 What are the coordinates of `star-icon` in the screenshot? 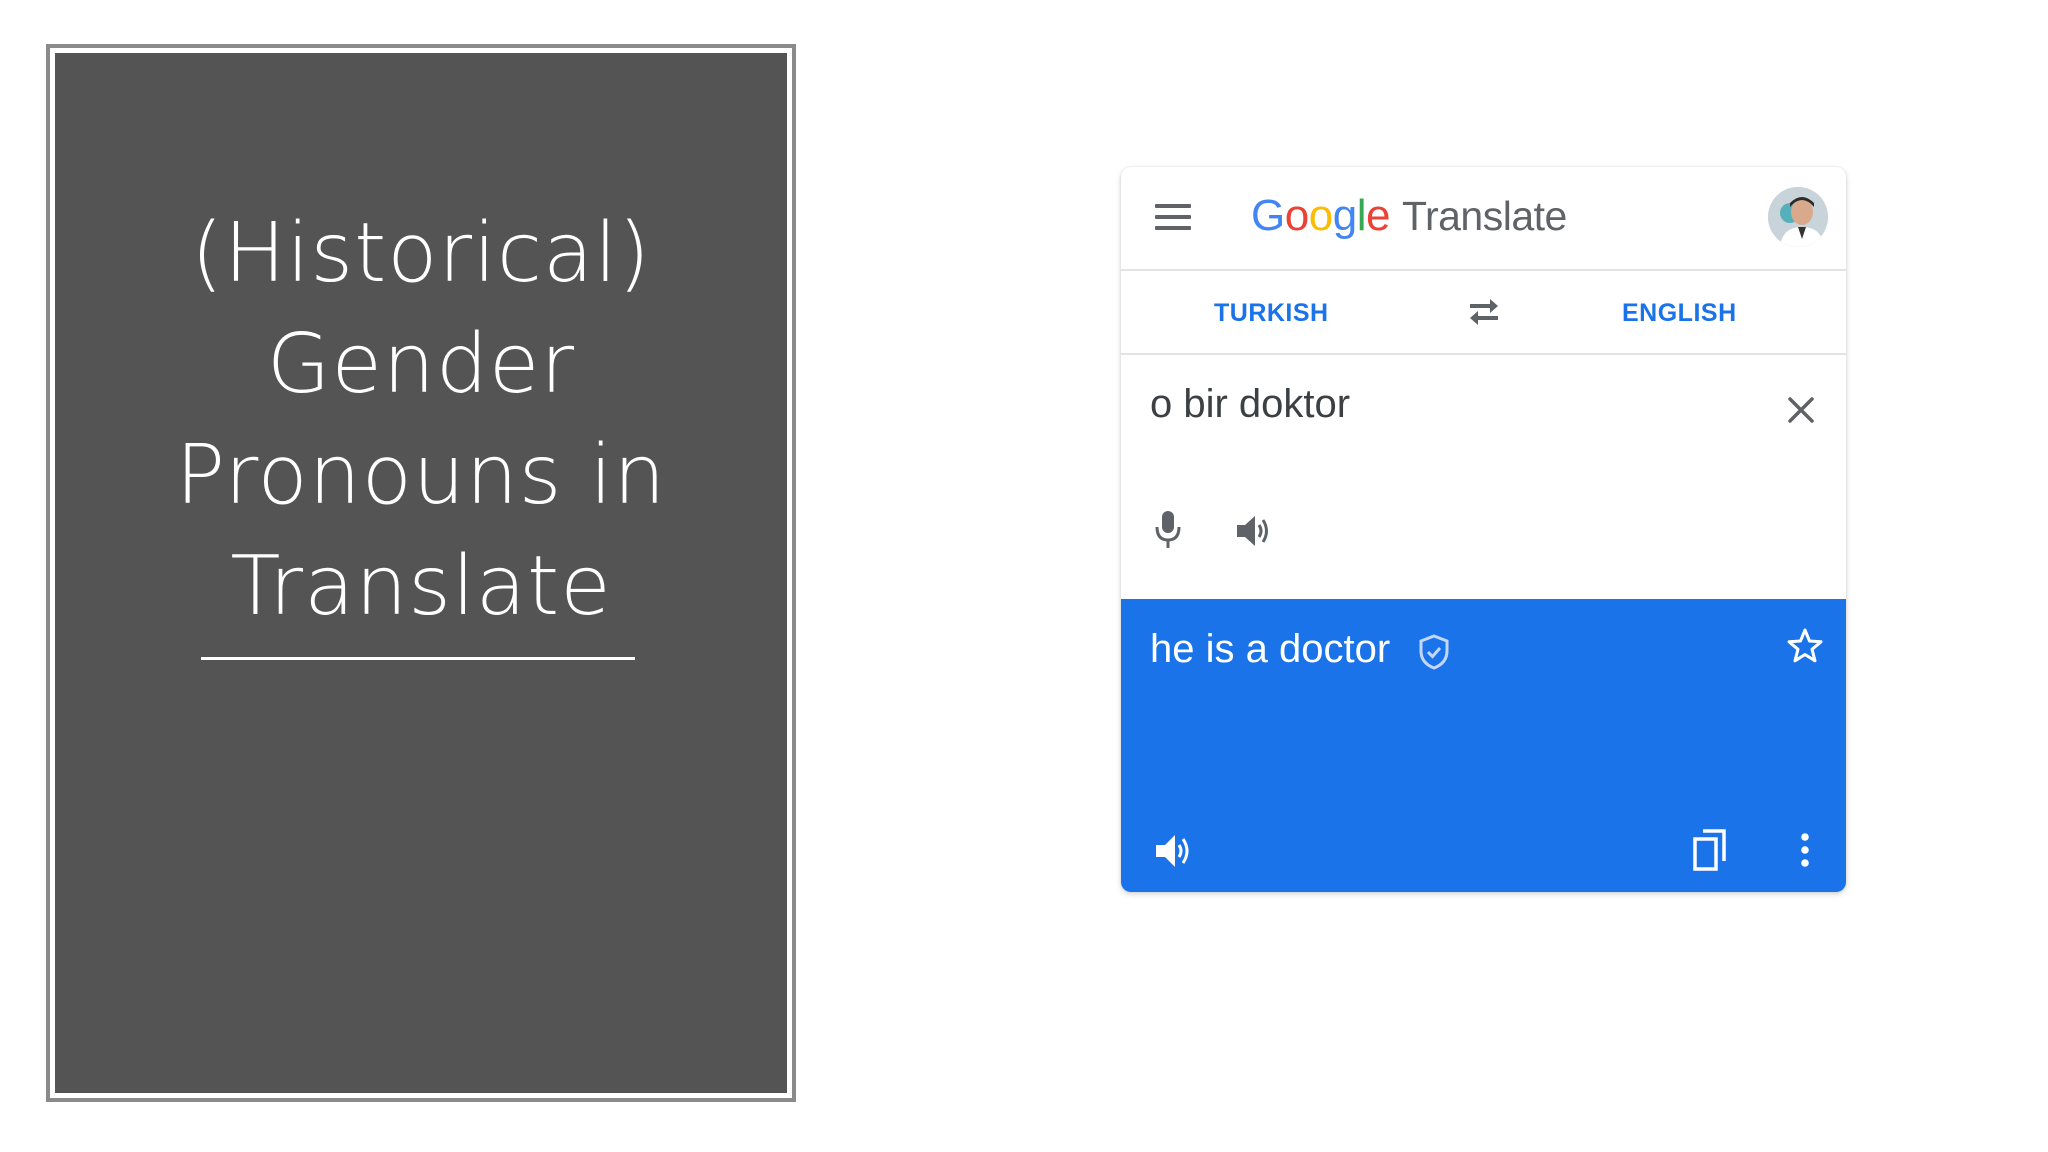 It's located at (1805, 646).